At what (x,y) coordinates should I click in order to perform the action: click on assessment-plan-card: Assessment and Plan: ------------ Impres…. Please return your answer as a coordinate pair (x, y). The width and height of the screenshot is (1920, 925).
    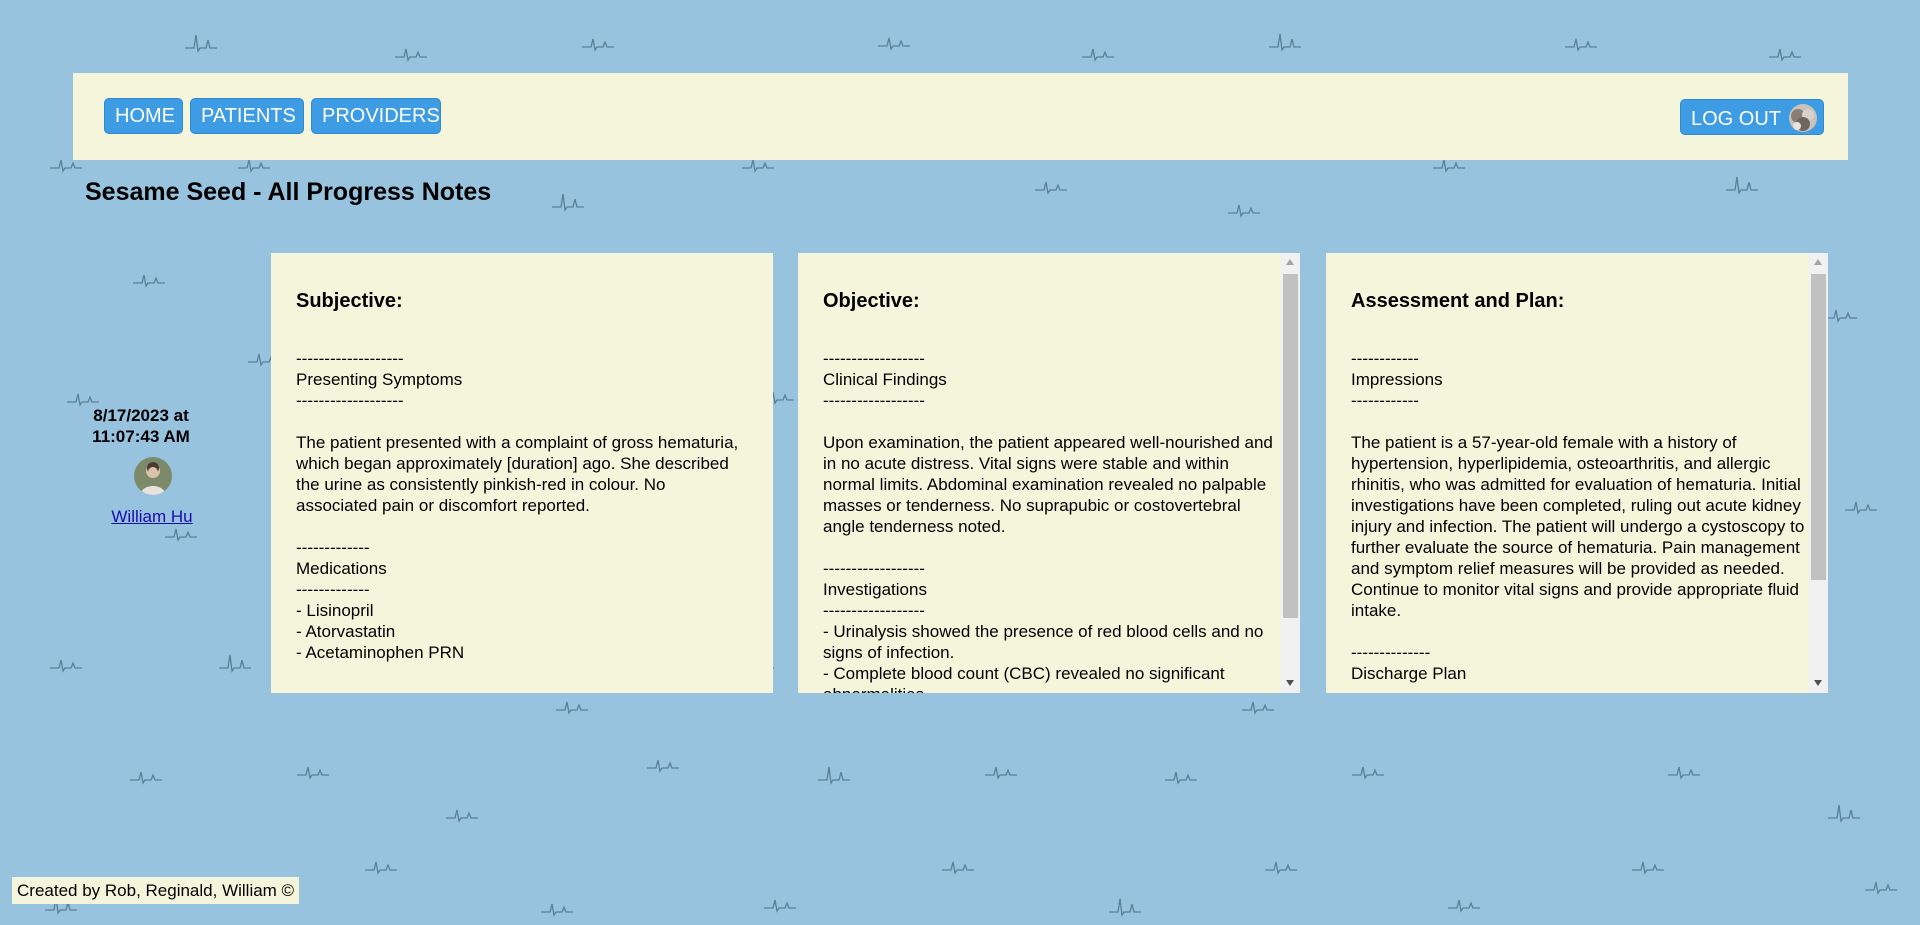
    Looking at the image, I should click on (1577, 473).